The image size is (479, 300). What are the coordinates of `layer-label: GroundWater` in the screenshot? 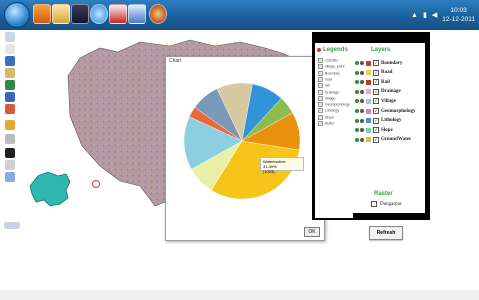 It's located at (396, 140).